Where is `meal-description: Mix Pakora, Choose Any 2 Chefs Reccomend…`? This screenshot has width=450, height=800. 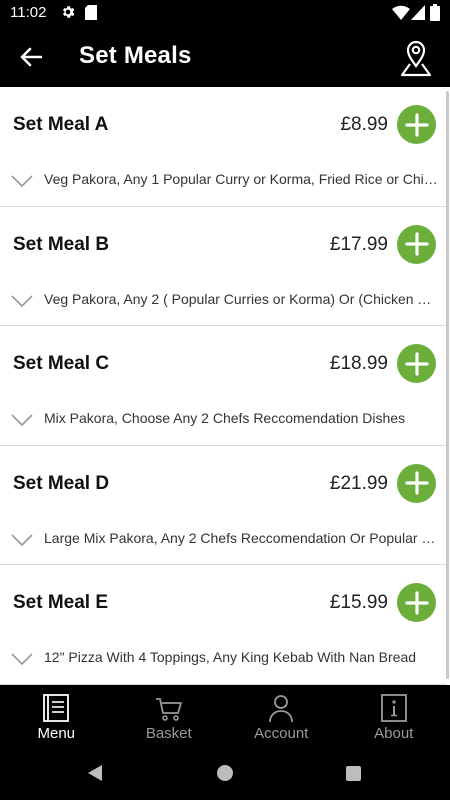 meal-description: Mix Pakora, Choose Any 2 Chefs Reccomend… is located at coordinates (225, 418).